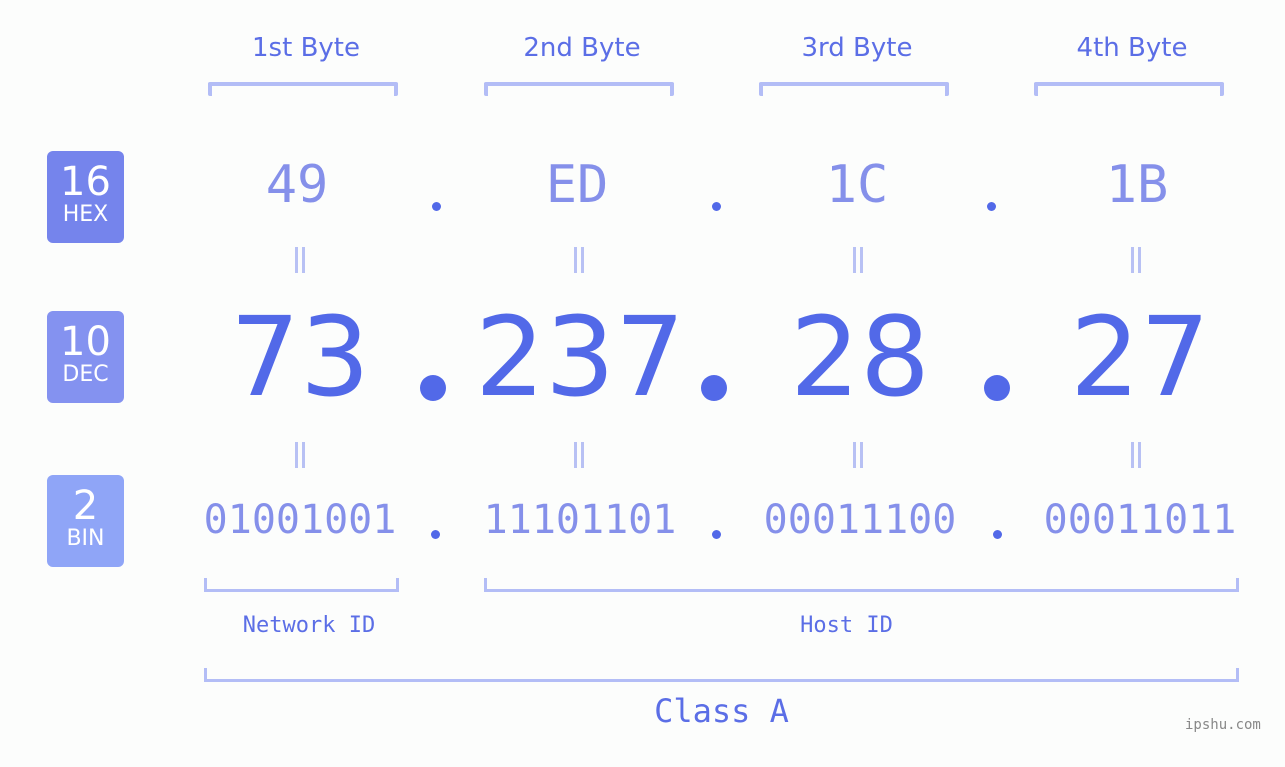 This screenshot has height=767, width=1285. Describe the element at coordinates (721, 675) in the screenshot. I see `class-bracket` at that location.